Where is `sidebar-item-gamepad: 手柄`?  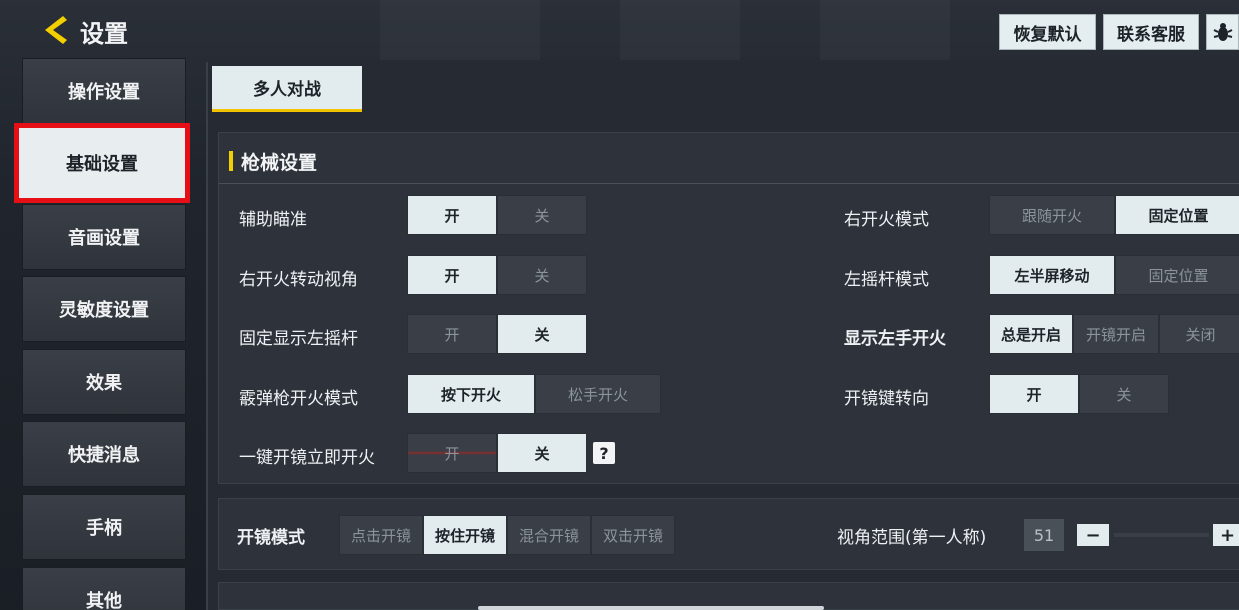 sidebar-item-gamepad: 手柄 is located at coordinates (104, 527).